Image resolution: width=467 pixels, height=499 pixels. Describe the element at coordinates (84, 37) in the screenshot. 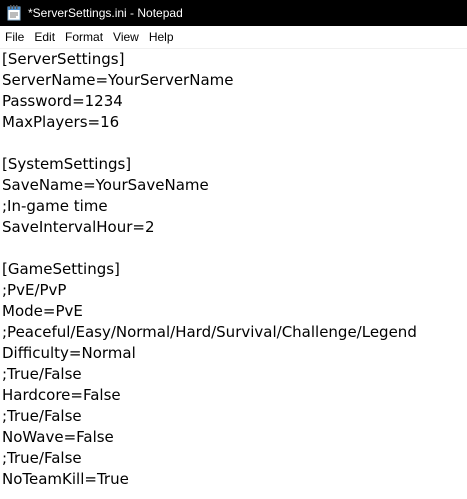

I see `menu-format: Format` at that location.